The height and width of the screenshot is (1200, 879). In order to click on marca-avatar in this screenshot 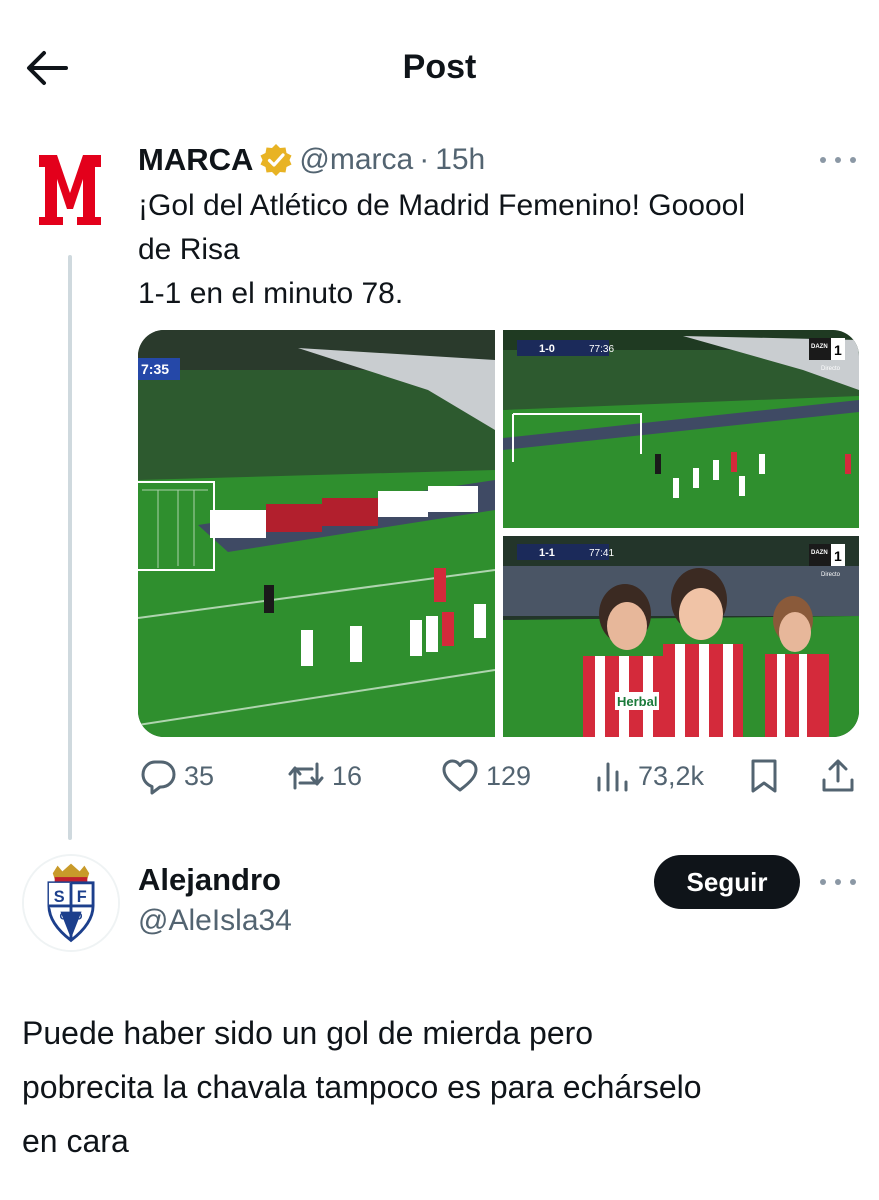, I will do `click(70, 188)`.